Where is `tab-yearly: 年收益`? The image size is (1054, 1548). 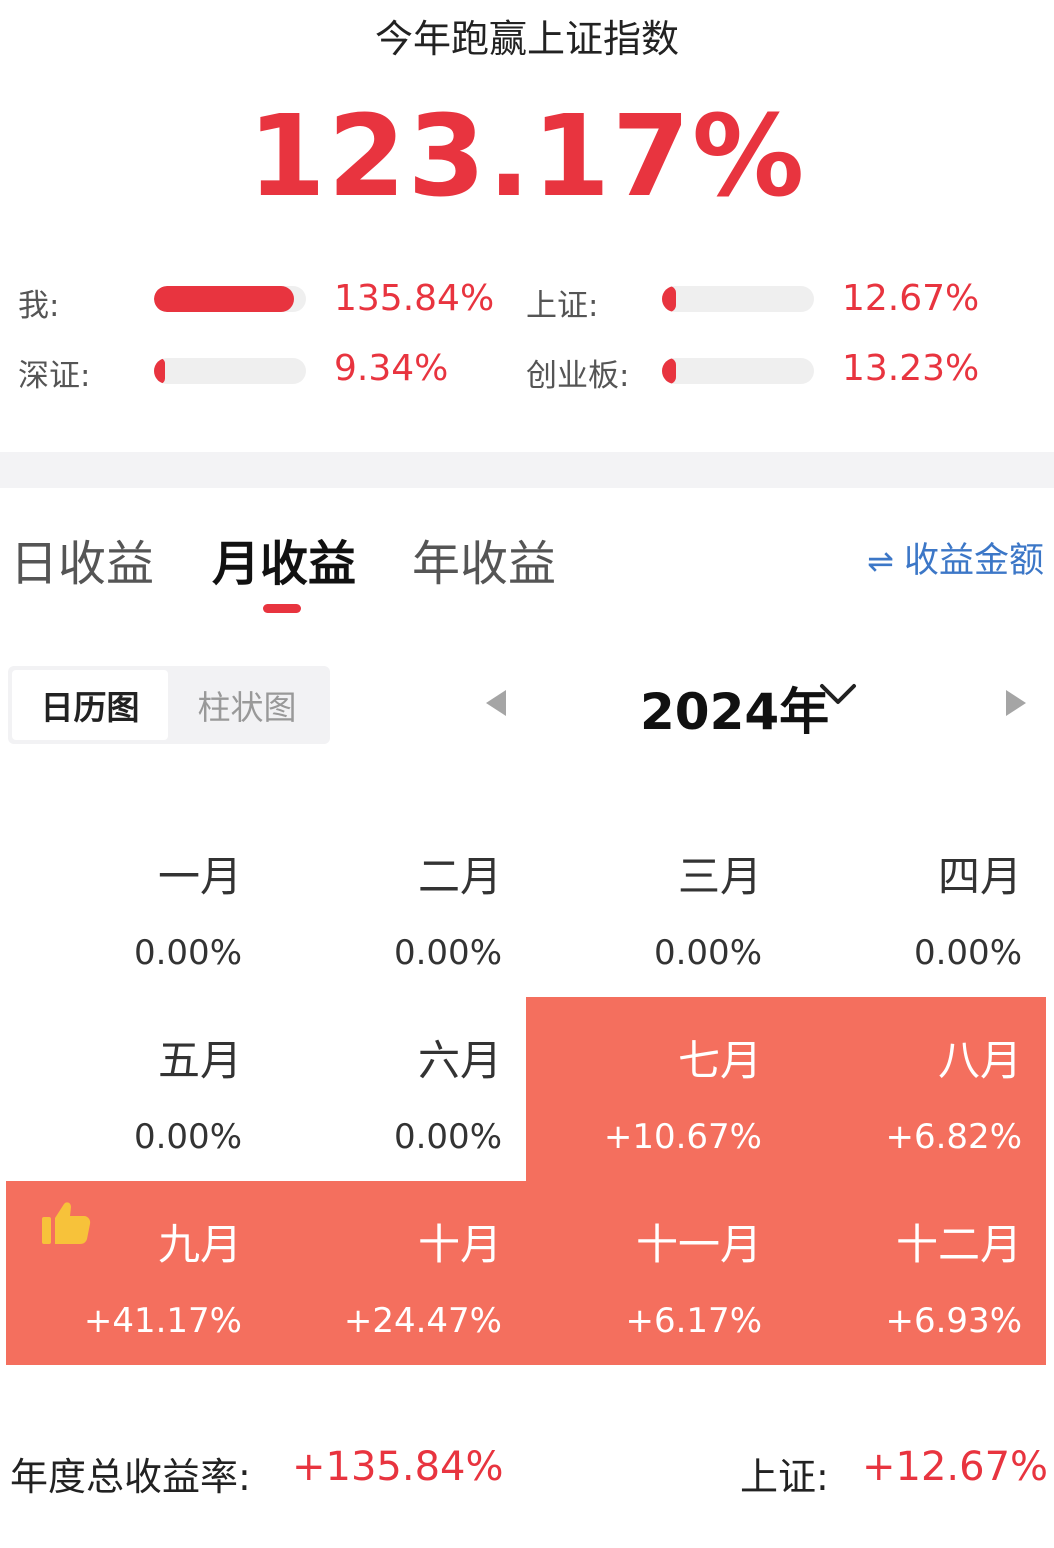
tab-yearly: 年收益 is located at coordinates (484, 559).